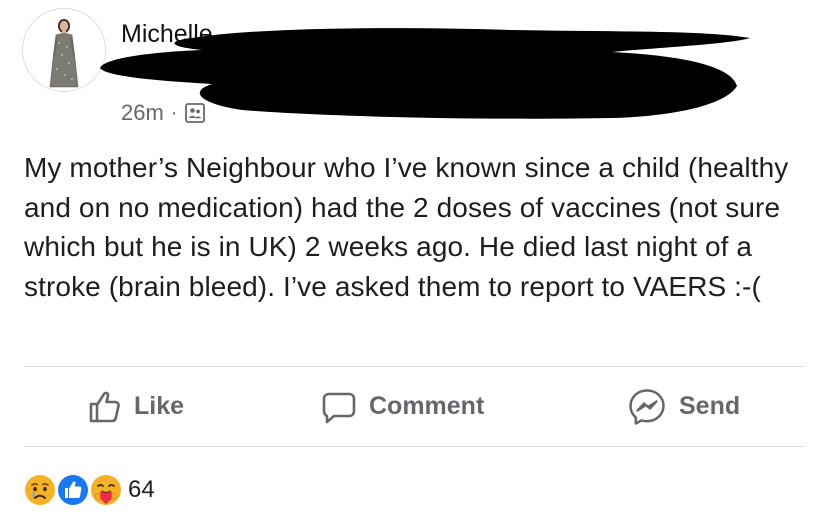 Image resolution: width=828 pixels, height=523 pixels. I want to click on reaction-count: 64, so click(141, 489).